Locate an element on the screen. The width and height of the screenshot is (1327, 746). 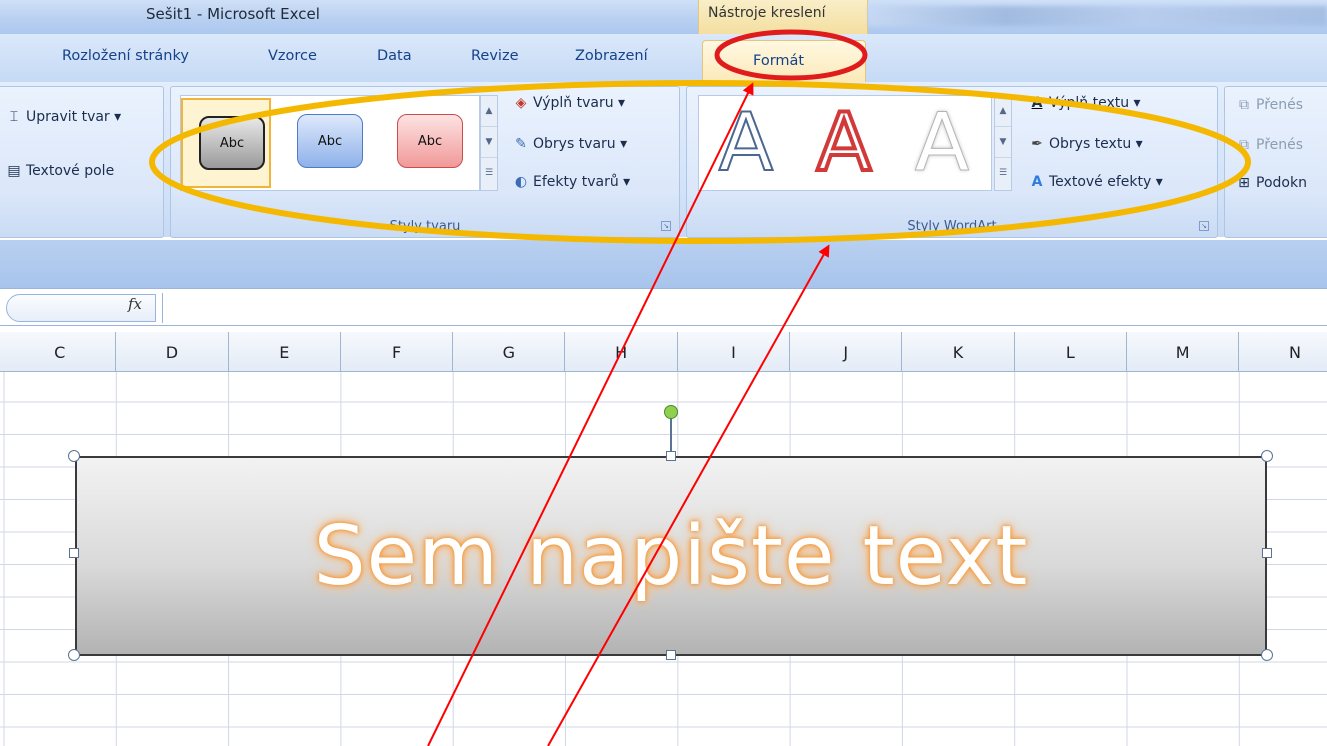
text-outline-button: ✒ Obrys textu ▾ is located at coordinates (1085, 144).